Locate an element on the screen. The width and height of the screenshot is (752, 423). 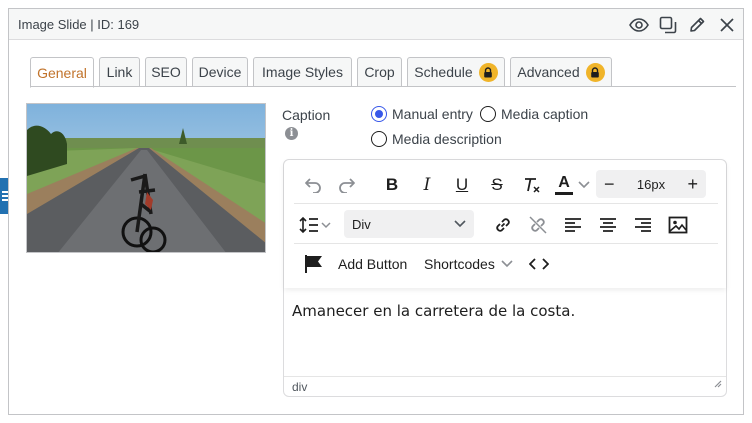
tab-seo: SEO is located at coordinates (166, 72).